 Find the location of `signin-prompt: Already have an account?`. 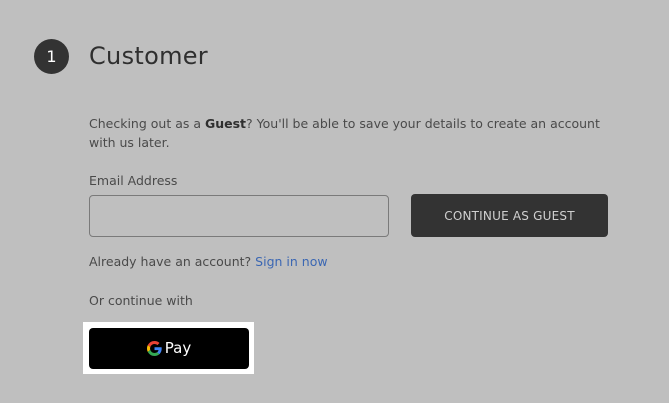

signin-prompt: Already have an account? is located at coordinates (170, 261).